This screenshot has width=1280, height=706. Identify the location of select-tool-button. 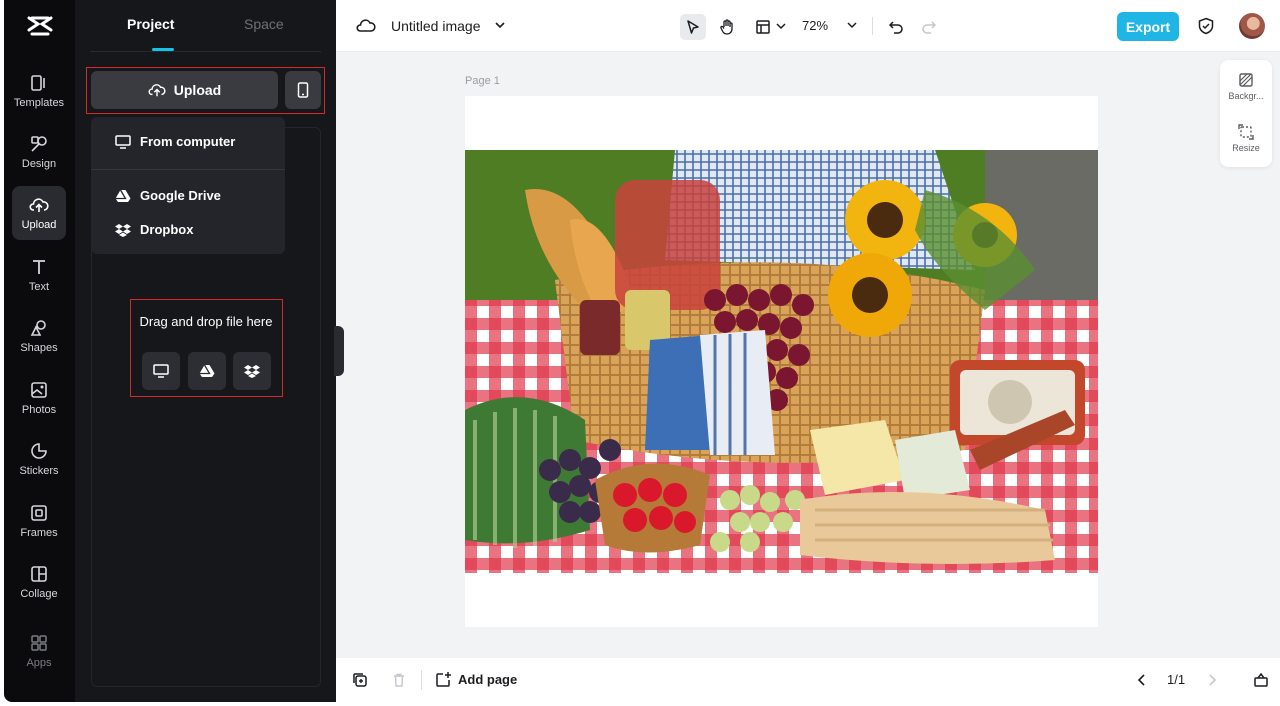
(693, 27).